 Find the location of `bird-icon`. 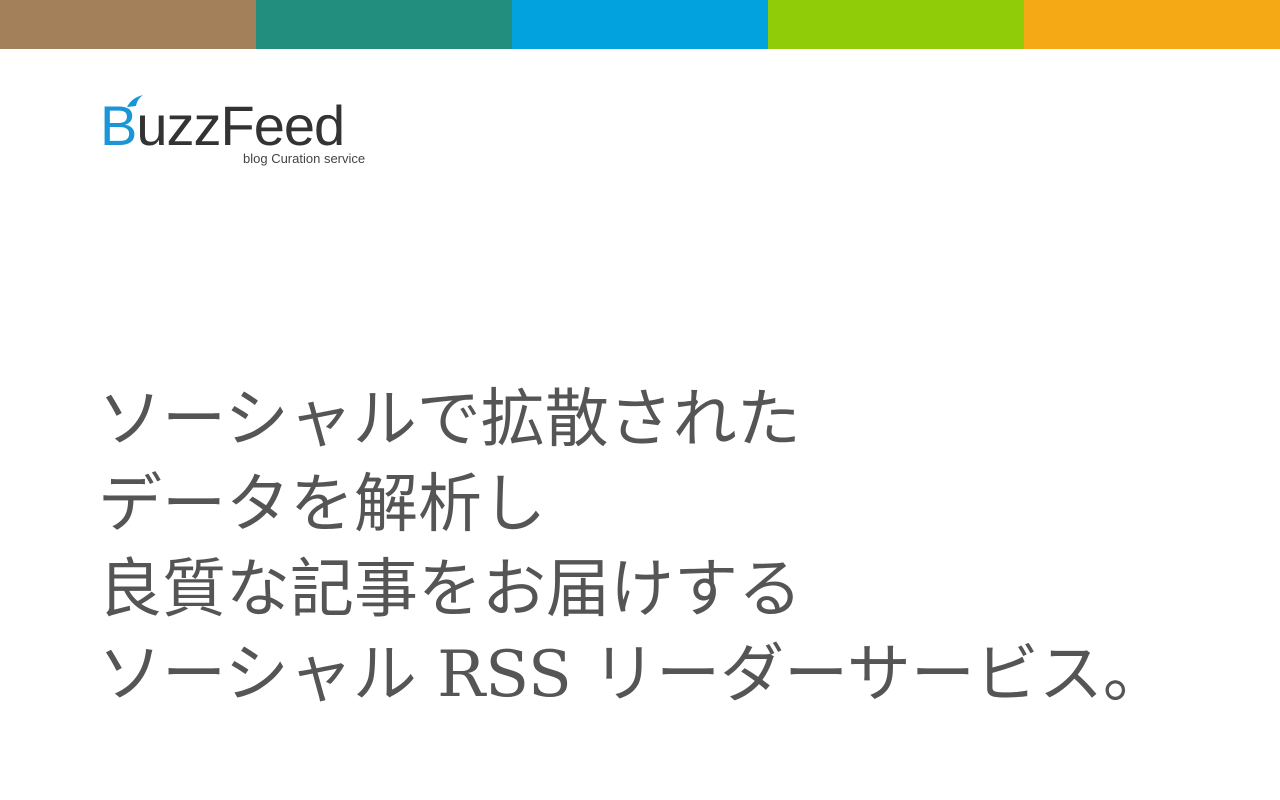

bird-icon is located at coordinates (135, 101).